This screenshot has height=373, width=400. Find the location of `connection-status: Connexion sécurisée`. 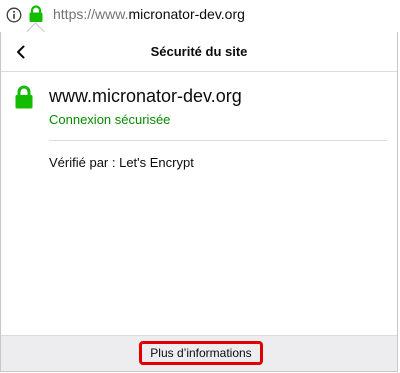

connection-status: Connexion sécurisée is located at coordinates (110, 119).